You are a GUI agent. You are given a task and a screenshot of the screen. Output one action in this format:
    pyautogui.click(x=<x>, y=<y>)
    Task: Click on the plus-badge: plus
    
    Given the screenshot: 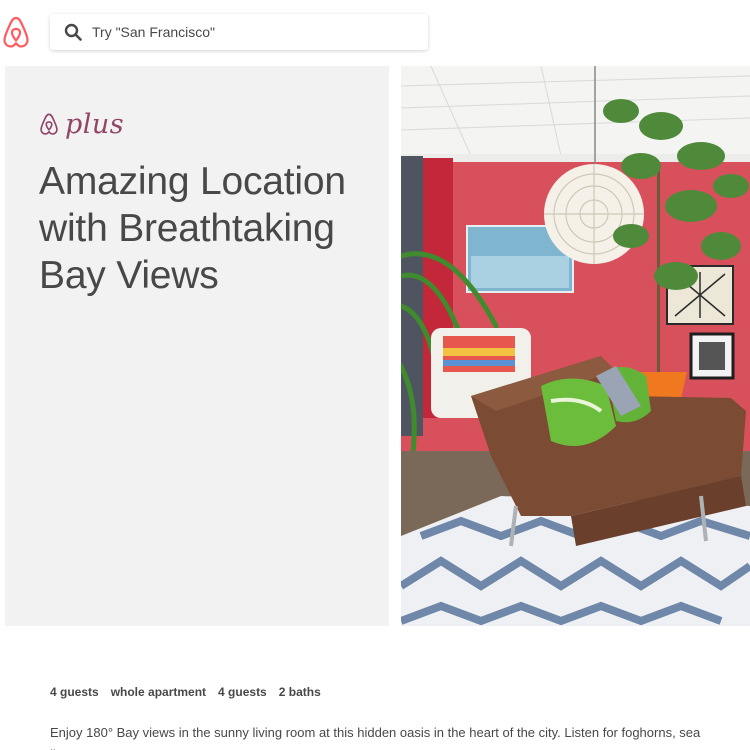 What is the action you would take?
    pyautogui.click(x=81, y=124)
    